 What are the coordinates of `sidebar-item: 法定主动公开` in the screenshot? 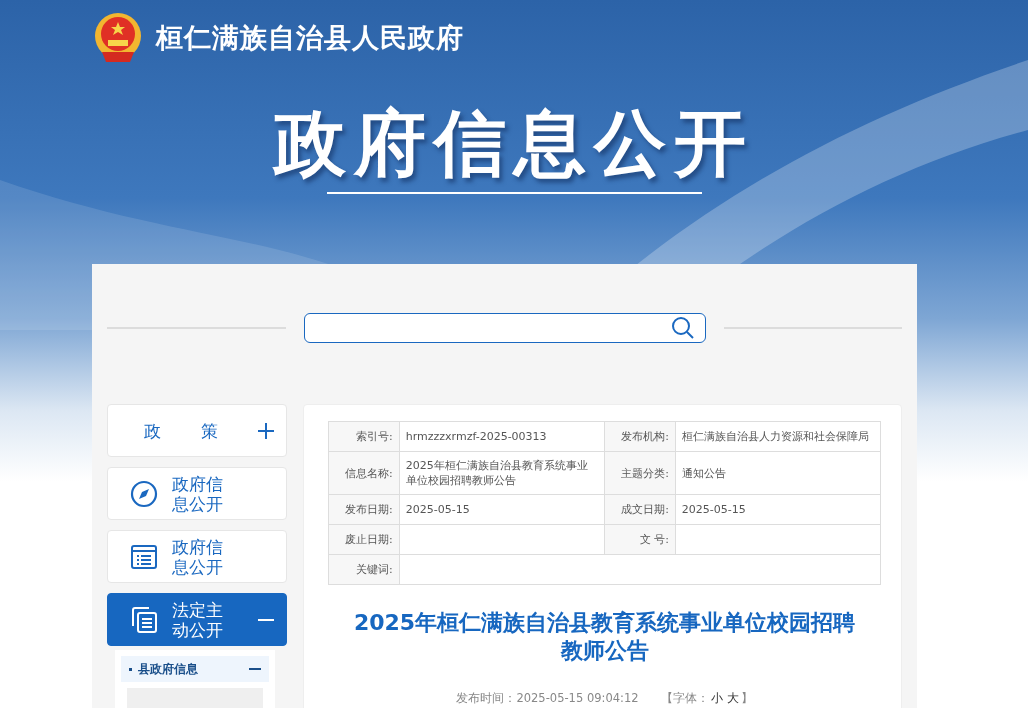 It's located at (197, 619).